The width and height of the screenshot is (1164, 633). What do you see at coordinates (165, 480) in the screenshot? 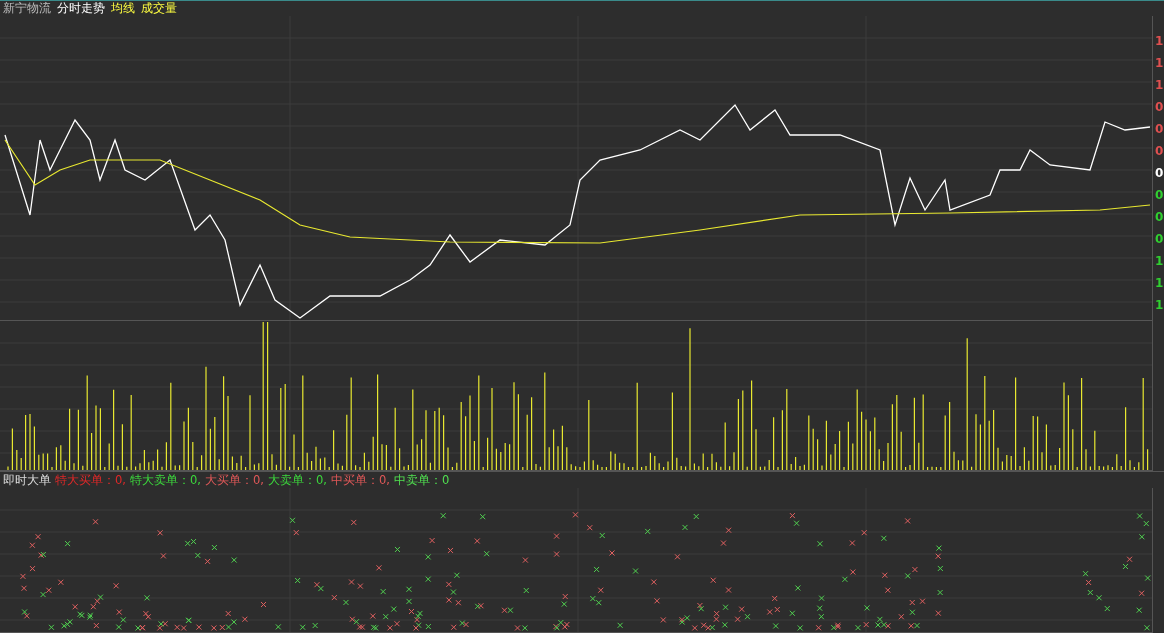
I see `order-count-label: 特大卖单：0,` at bounding box center [165, 480].